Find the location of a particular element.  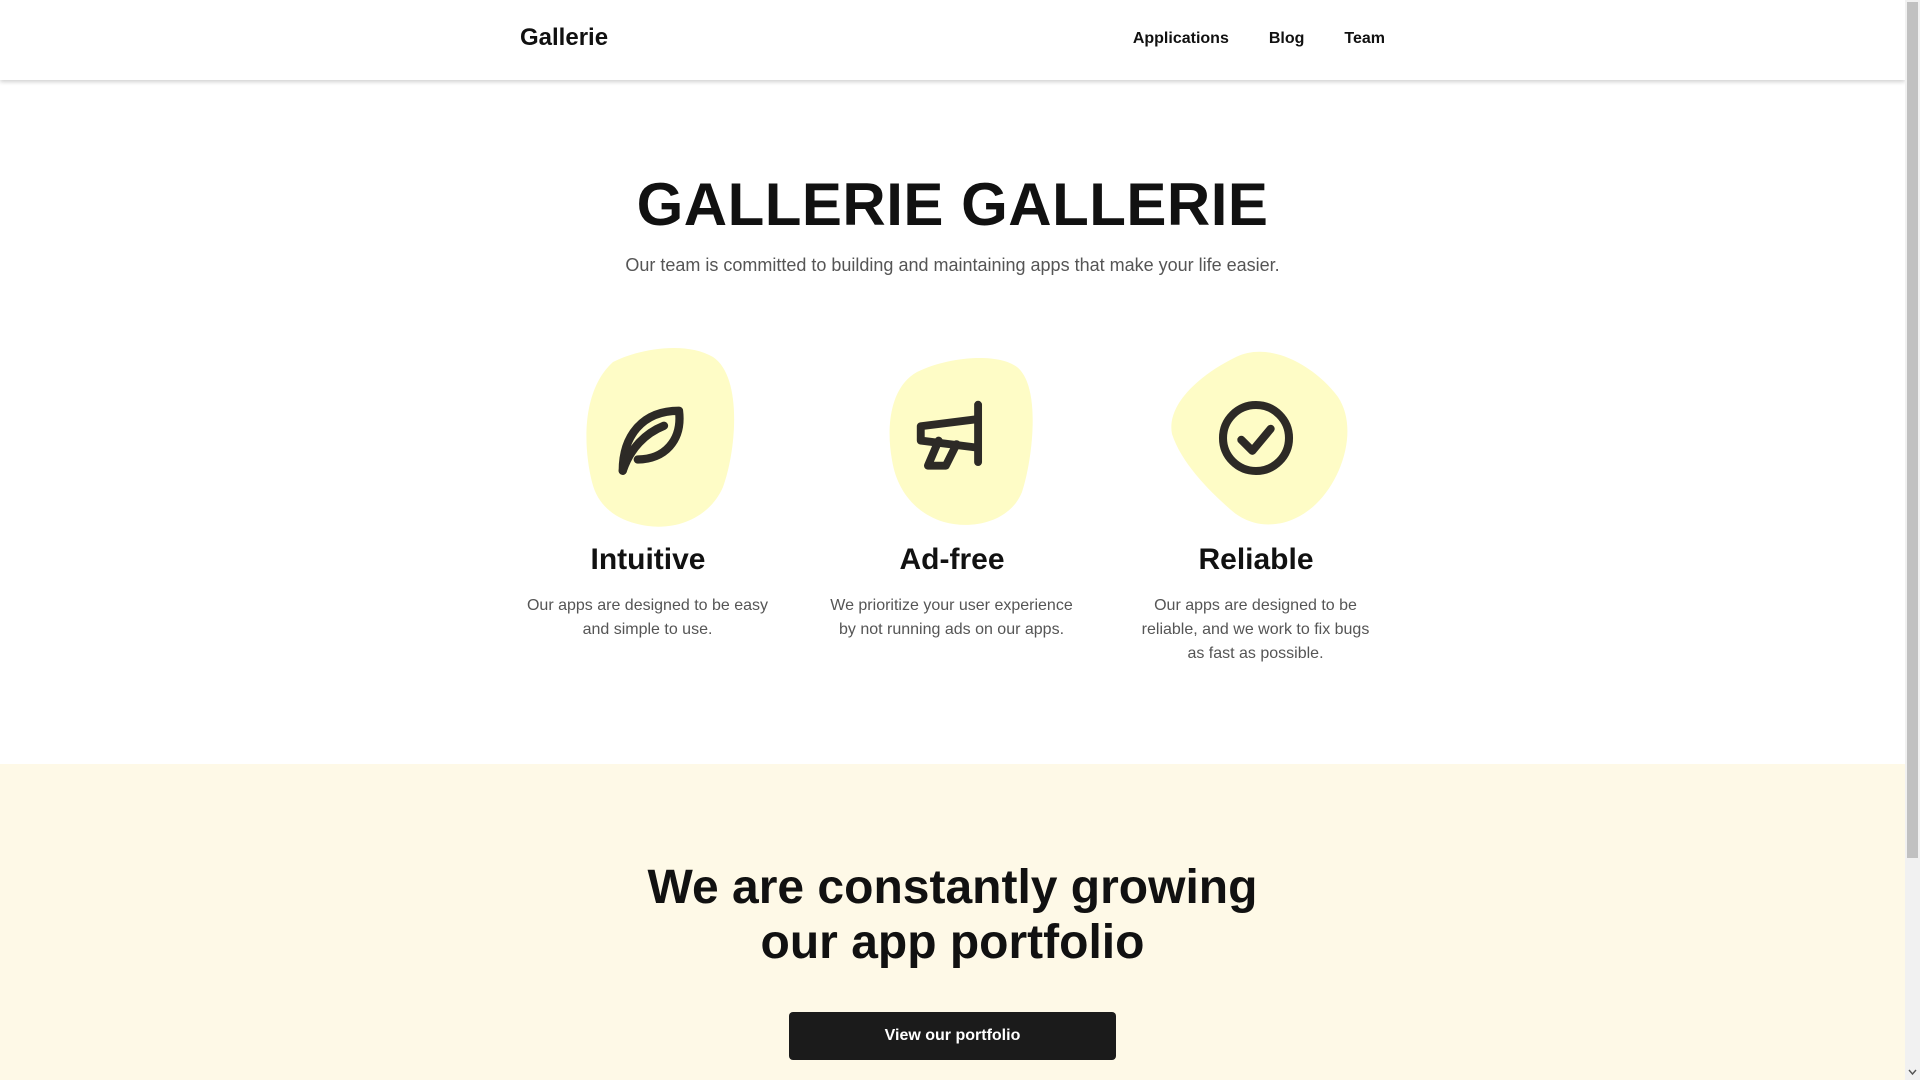

vertical-scrollbar is located at coordinates (1912, 540).